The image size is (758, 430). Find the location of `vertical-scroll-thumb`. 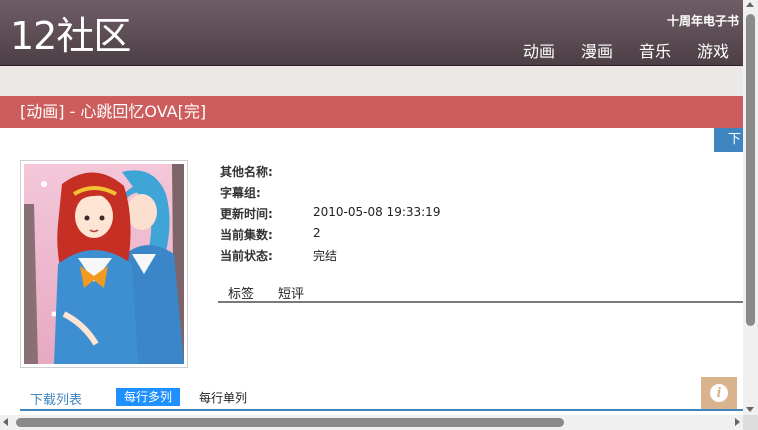

vertical-scroll-thumb is located at coordinates (750, 170).